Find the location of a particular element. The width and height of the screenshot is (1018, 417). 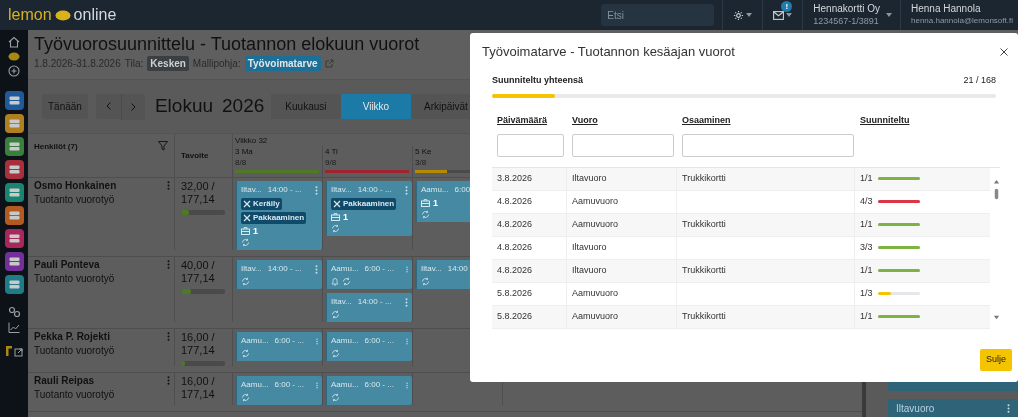

person-name: Pauli Ponteva is located at coordinates (67, 265).